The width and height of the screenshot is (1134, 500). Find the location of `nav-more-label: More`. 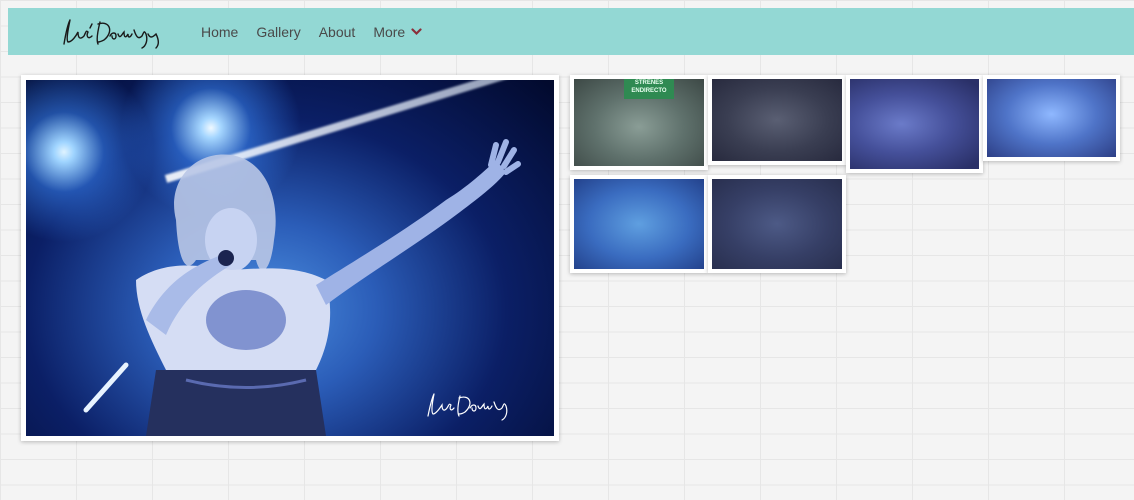

nav-more-label: More is located at coordinates (389, 31).